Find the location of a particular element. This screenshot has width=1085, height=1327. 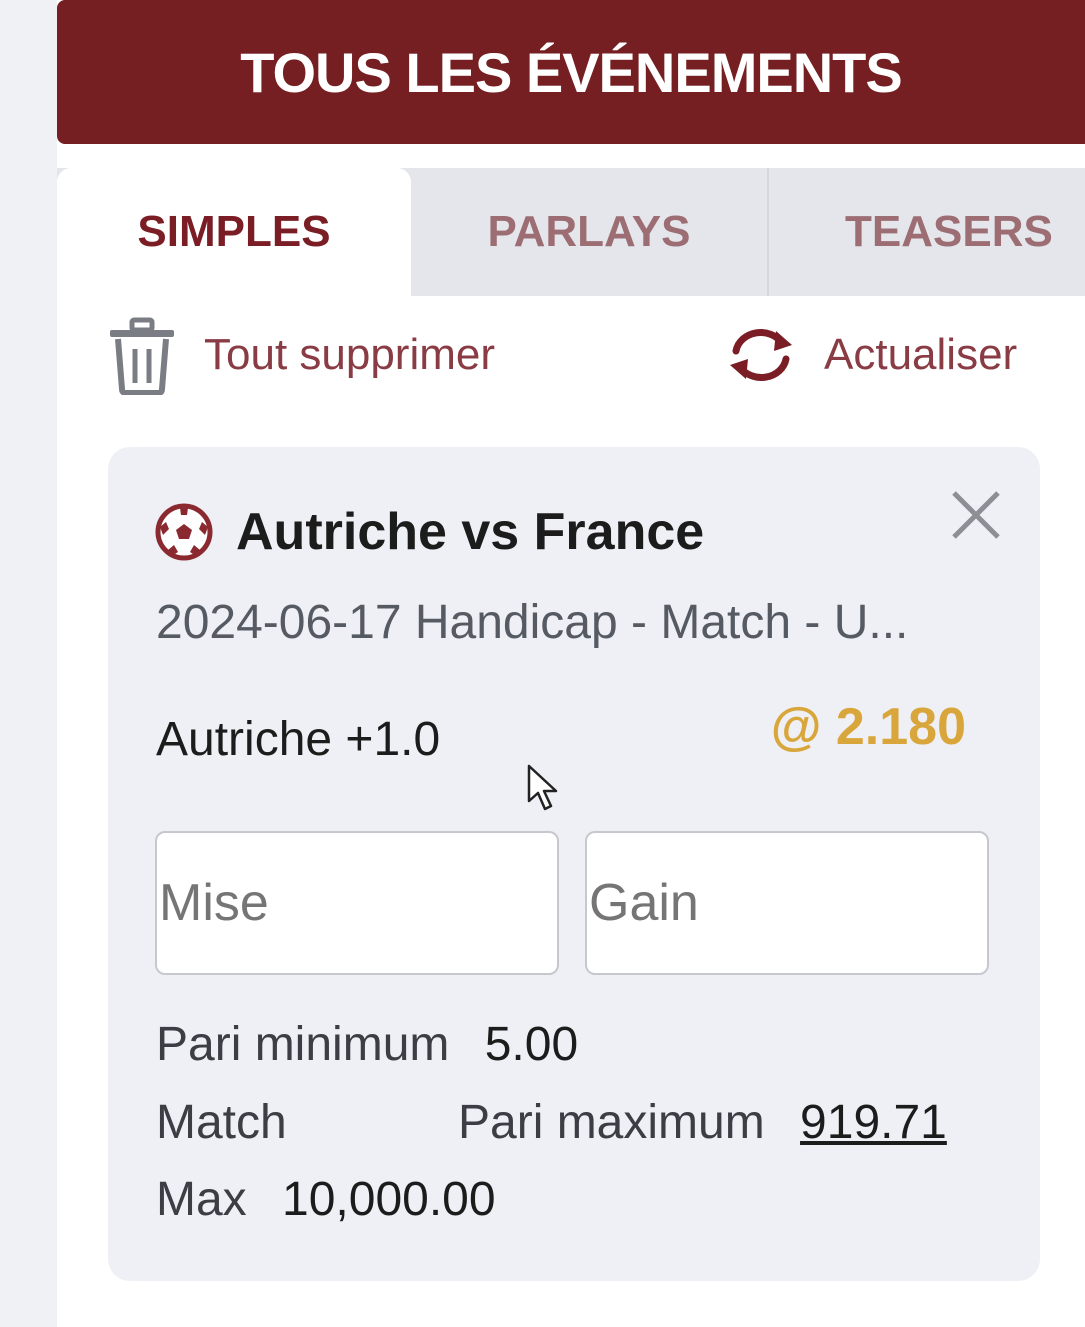

remove-bet-button is located at coordinates (976, 517).